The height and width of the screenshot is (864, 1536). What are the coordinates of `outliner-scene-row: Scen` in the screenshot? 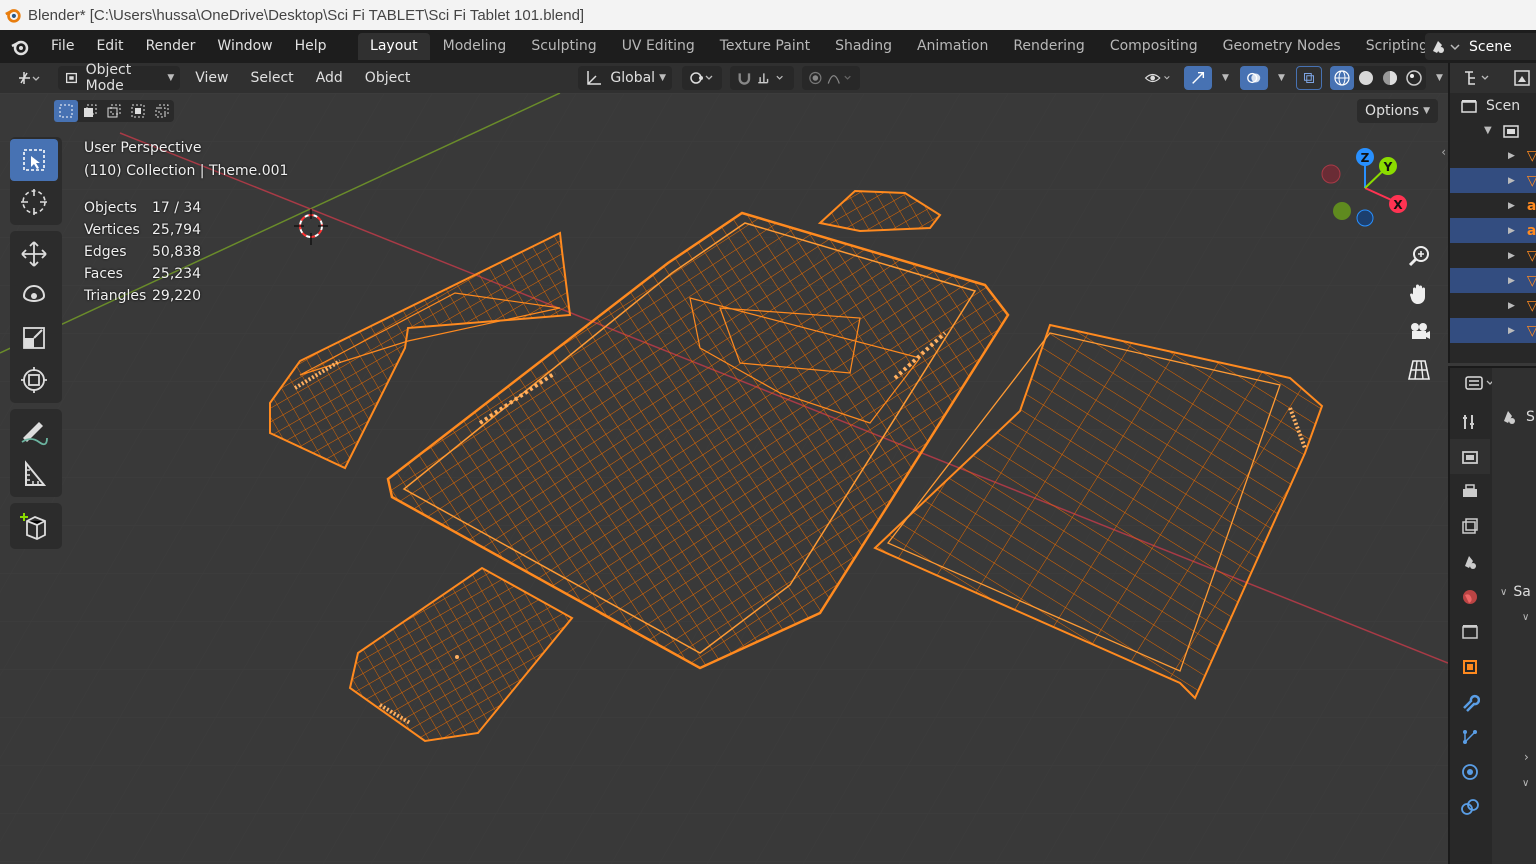 It's located at (1493, 105).